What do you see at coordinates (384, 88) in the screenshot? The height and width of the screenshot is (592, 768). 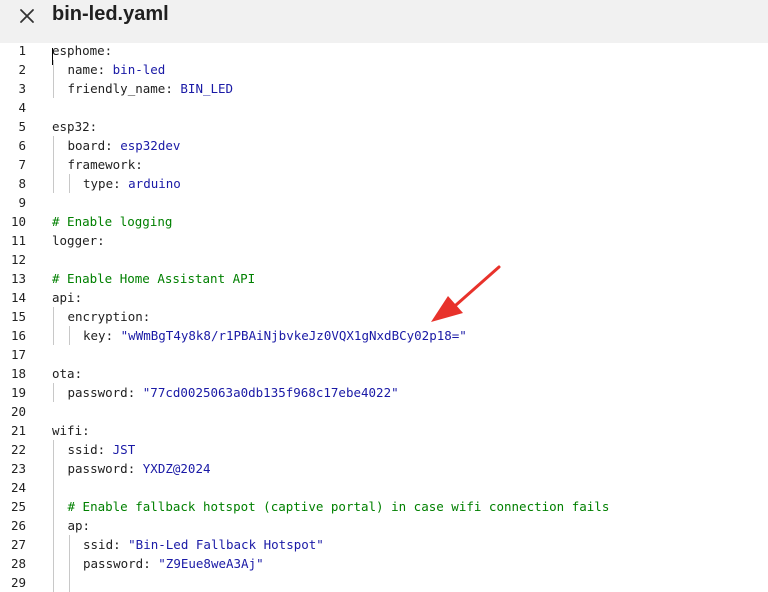 I see `code-line: 3 friendly_name: BIN_LED` at bounding box center [384, 88].